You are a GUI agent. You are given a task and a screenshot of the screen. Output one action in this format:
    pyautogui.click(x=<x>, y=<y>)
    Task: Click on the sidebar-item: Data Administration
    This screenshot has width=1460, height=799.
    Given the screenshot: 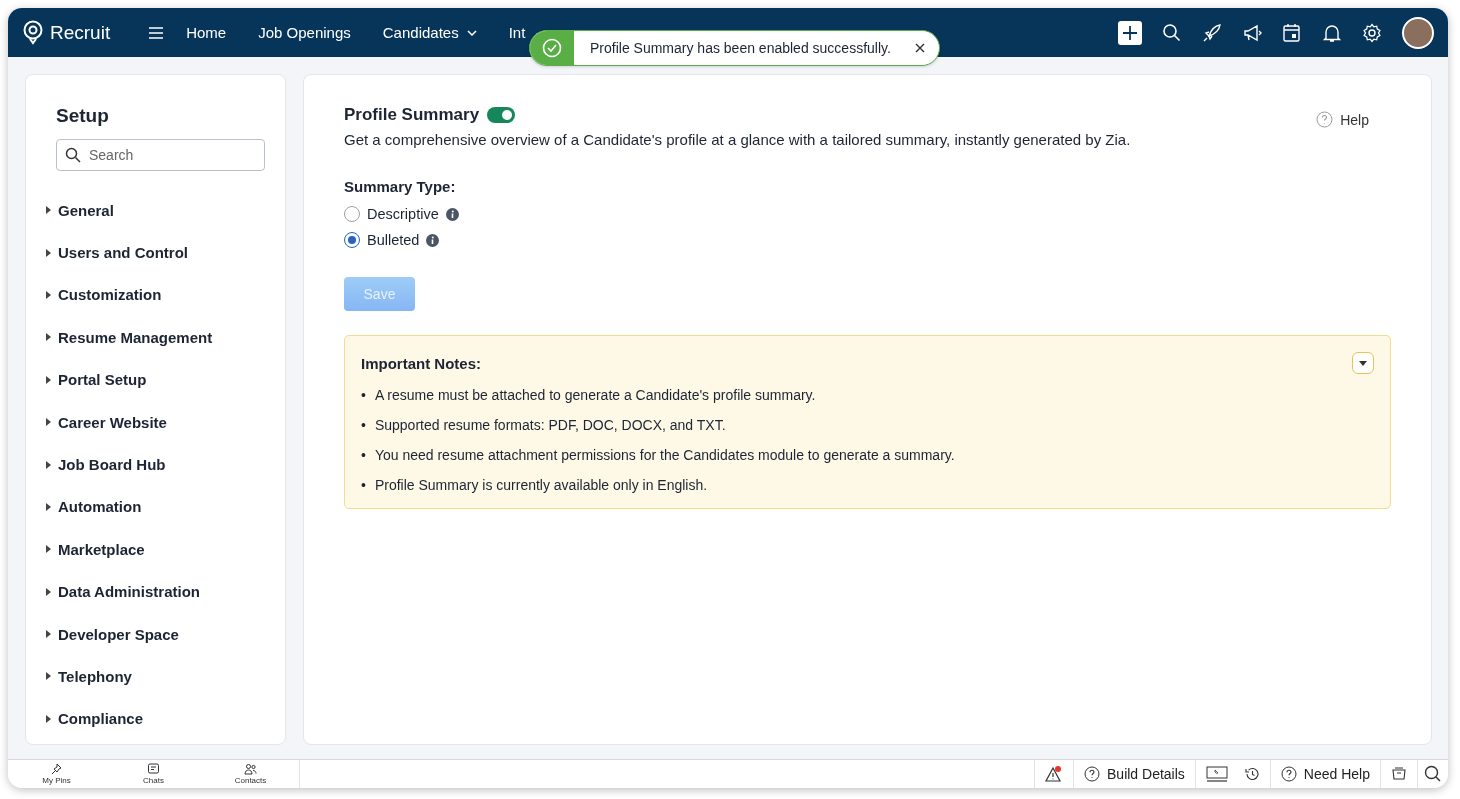 What is the action you would take?
    pyautogui.click(x=129, y=592)
    